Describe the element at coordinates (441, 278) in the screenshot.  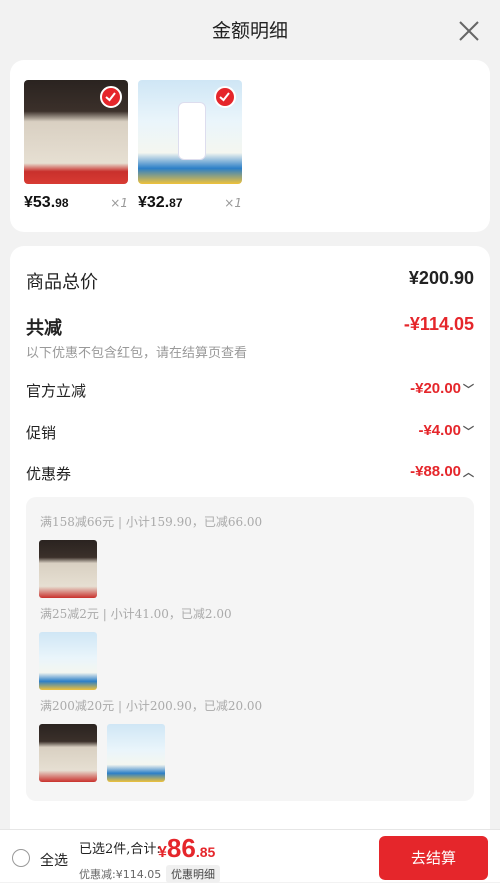
I see `total-value: ¥200.90` at that location.